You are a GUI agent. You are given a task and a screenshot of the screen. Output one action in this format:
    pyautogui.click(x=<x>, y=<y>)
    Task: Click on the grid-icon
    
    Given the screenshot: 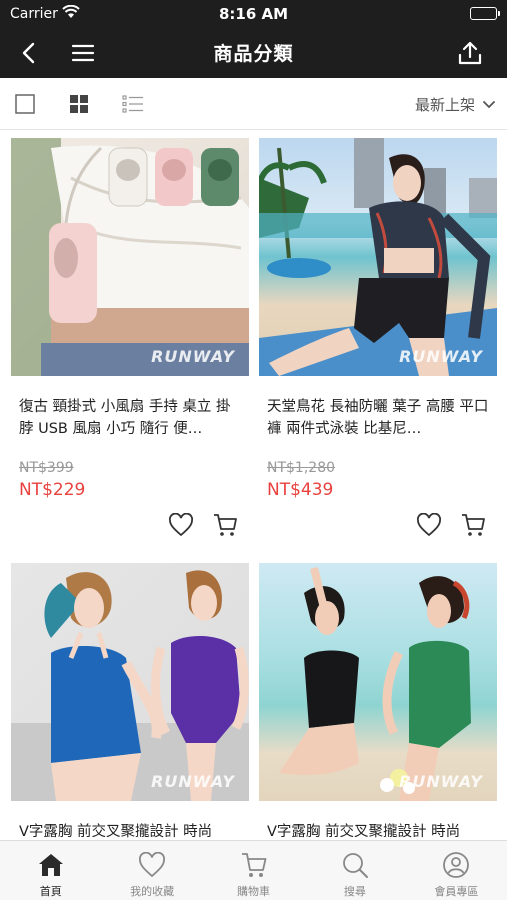 What is the action you would take?
    pyautogui.click(x=79, y=104)
    